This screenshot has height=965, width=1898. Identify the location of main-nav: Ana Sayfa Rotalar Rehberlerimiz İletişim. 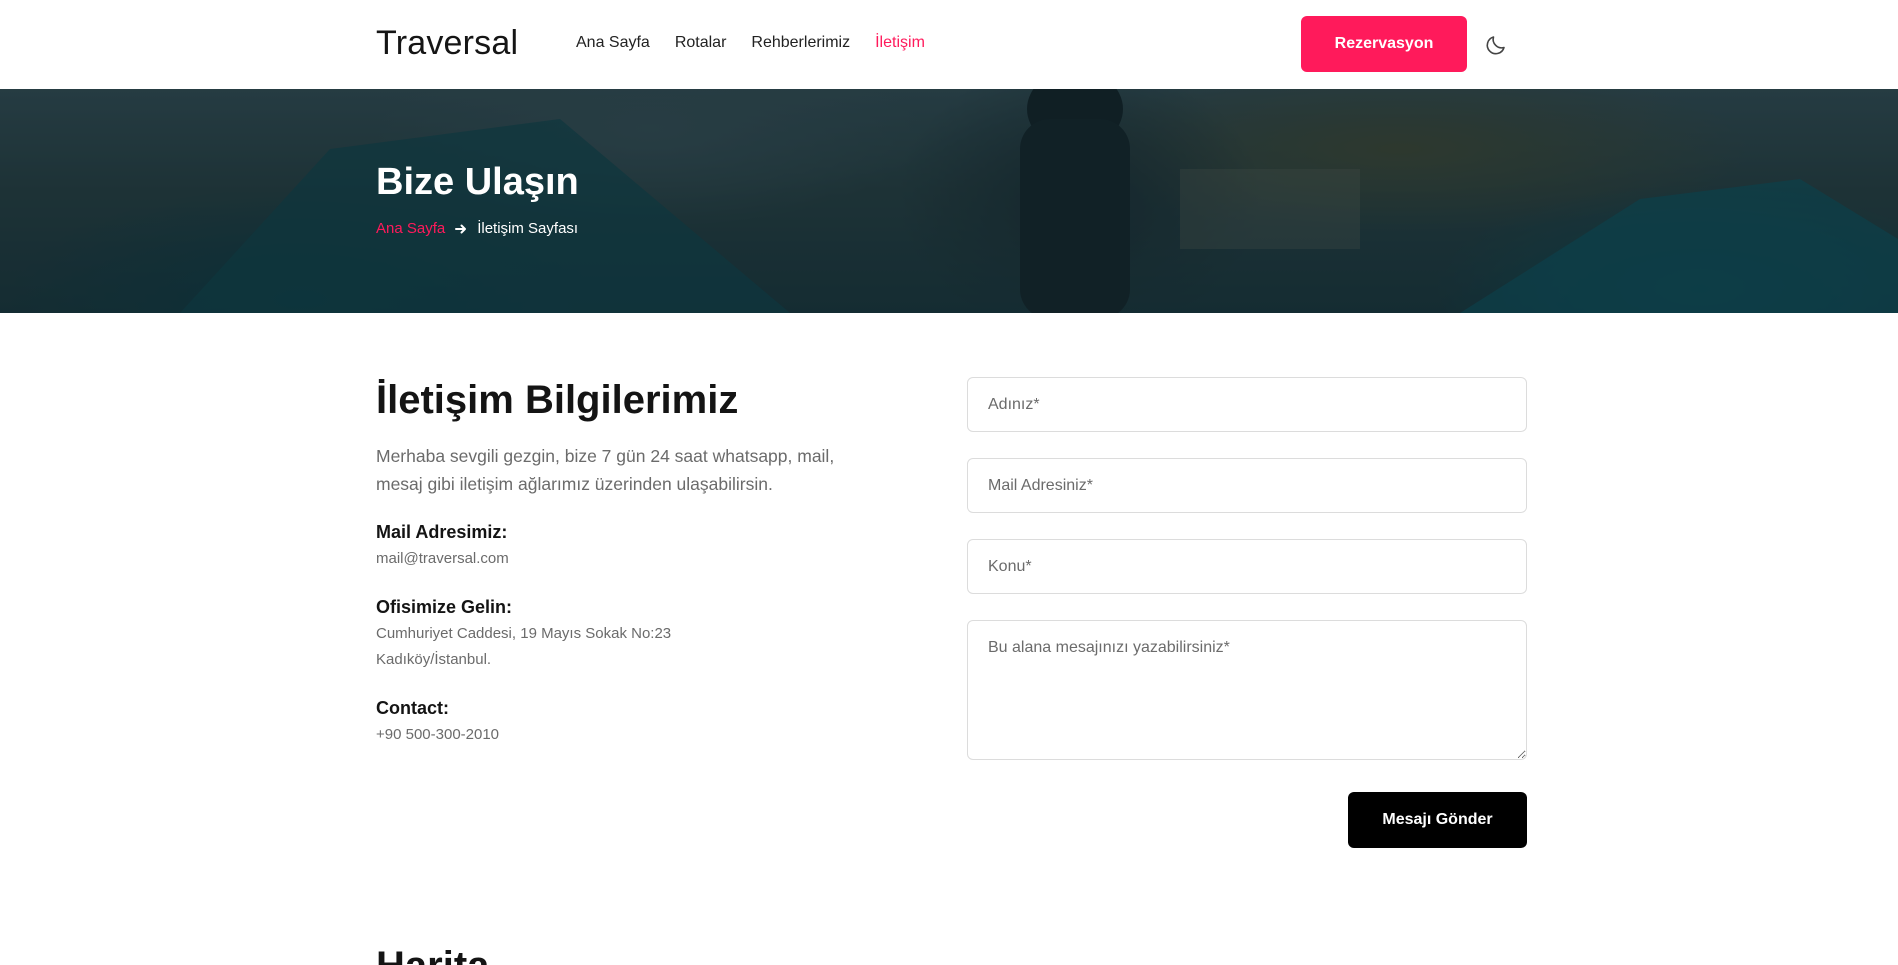
(750, 43).